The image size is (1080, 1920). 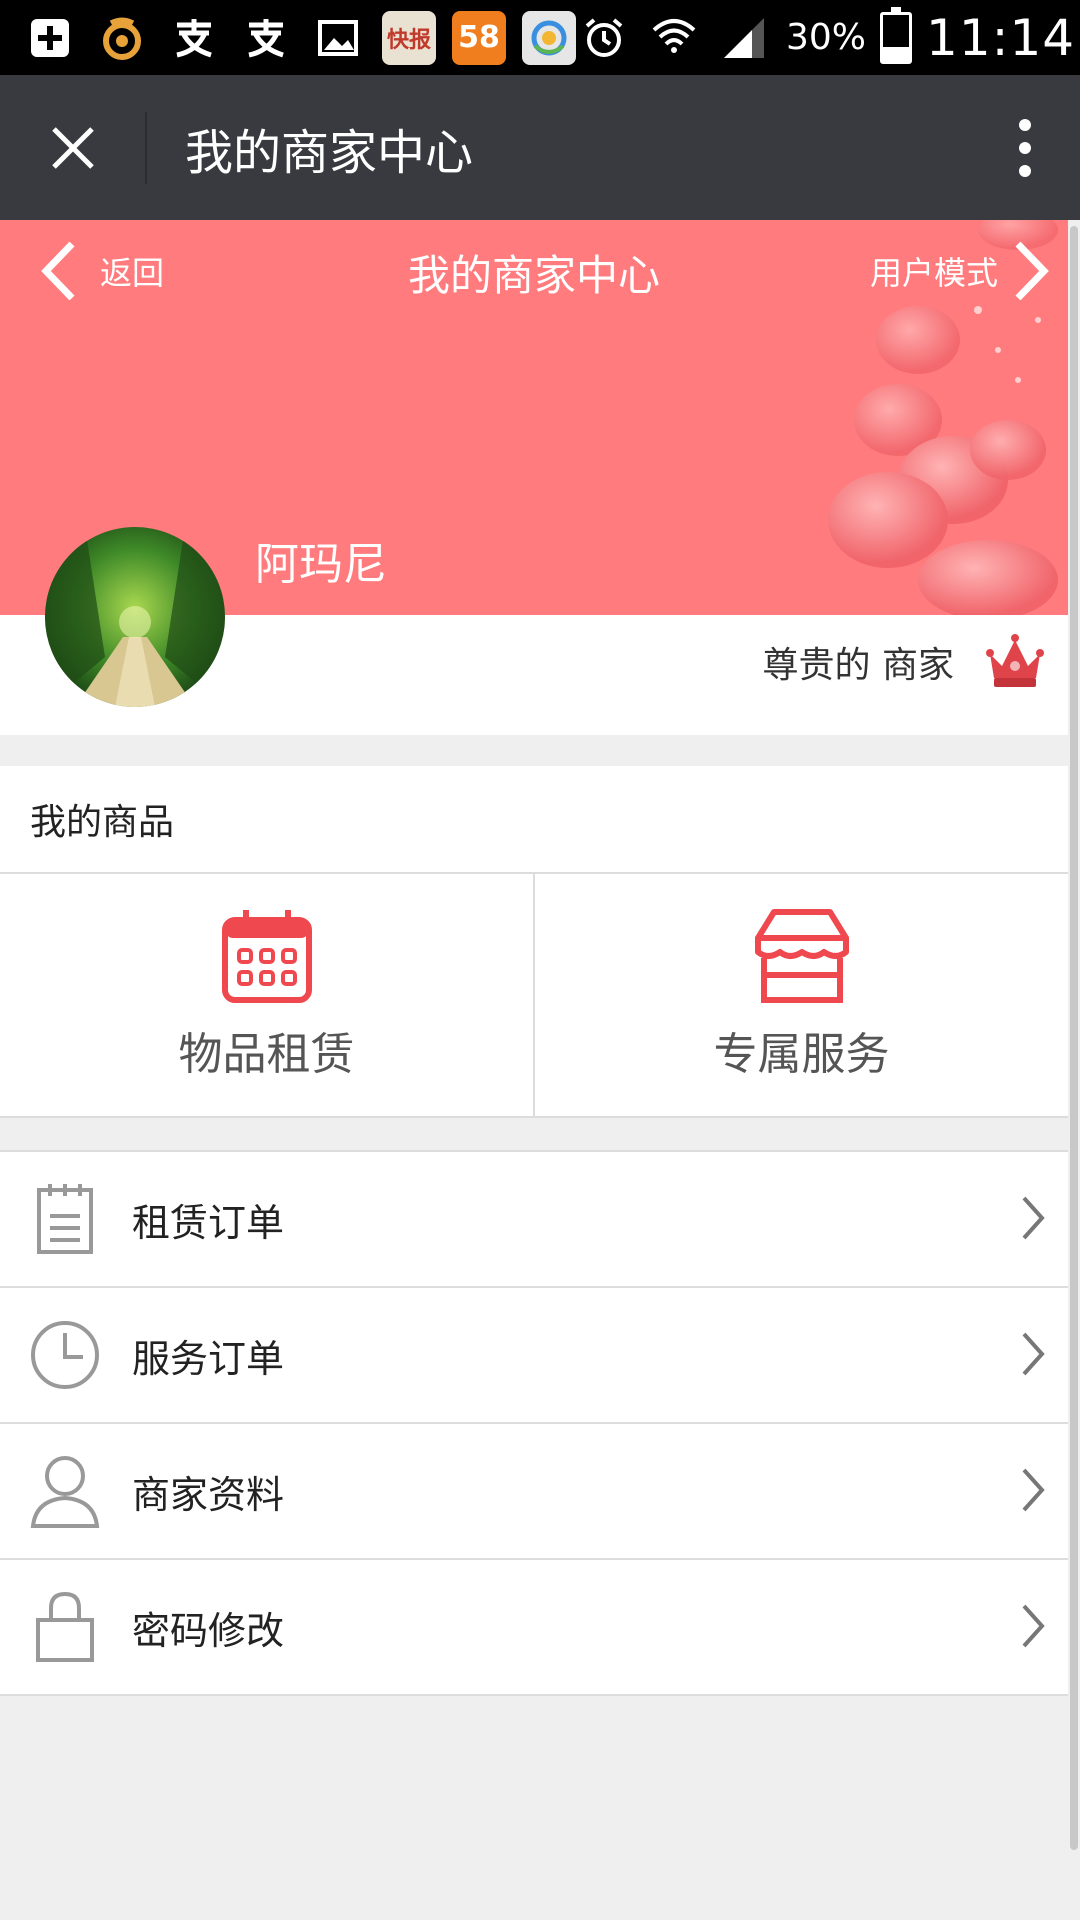 What do you see at coordinates (534, 1492) in the screenshot?
I see `menu-item-merchant-profile: 商家资料` at bounding box center [534, 1492].